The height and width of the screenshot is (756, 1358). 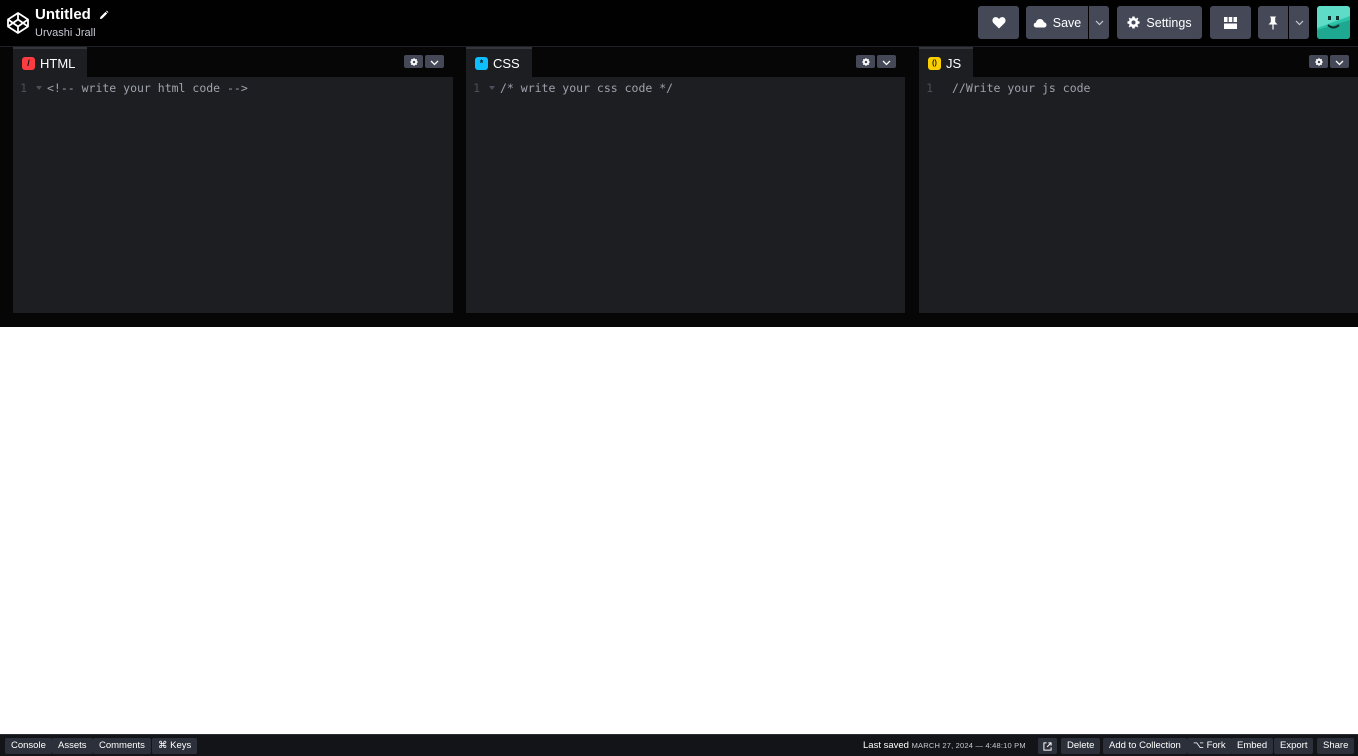 What do you see at coordinates (1081, 746) in the screenshot?
I see `delete-button: Delete` at bounding box center [1081, 746].